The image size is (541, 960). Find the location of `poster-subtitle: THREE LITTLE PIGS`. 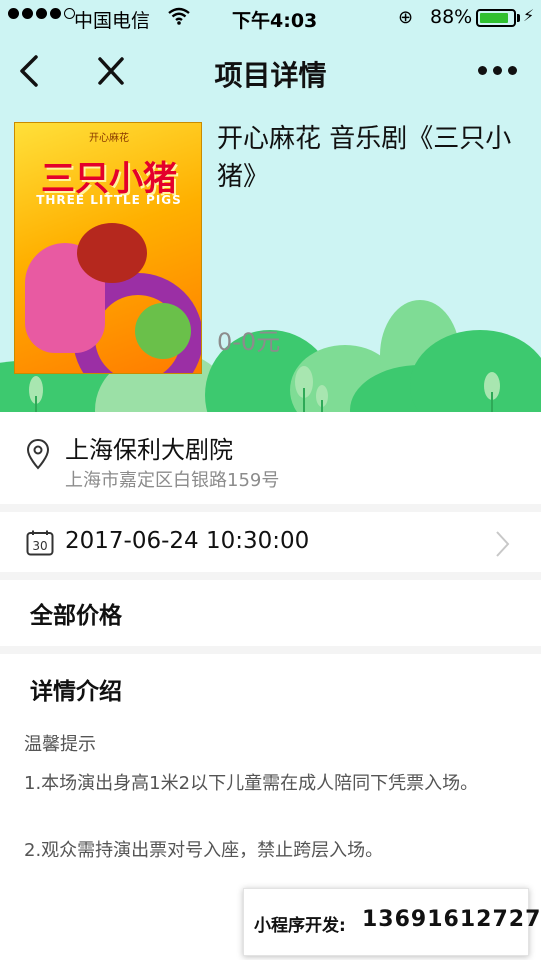

poster-subtitle: THREE LITTLE PIGS is located at coordinates (109, 200).